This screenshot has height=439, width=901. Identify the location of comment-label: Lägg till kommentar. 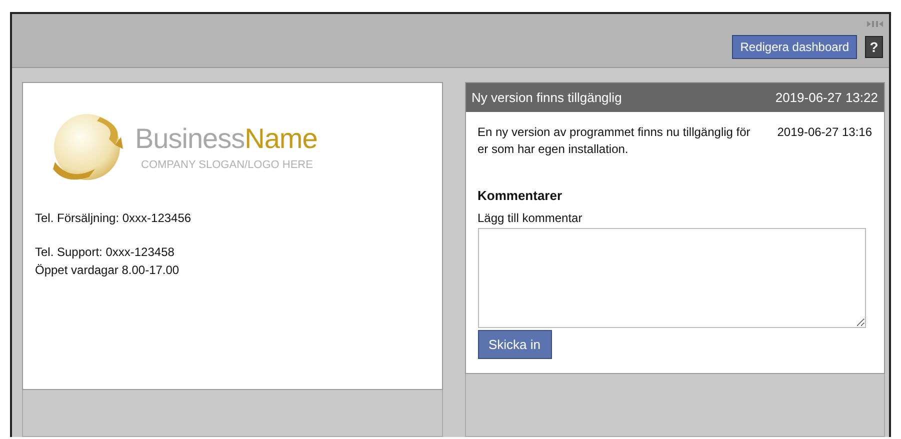
(531, 218).